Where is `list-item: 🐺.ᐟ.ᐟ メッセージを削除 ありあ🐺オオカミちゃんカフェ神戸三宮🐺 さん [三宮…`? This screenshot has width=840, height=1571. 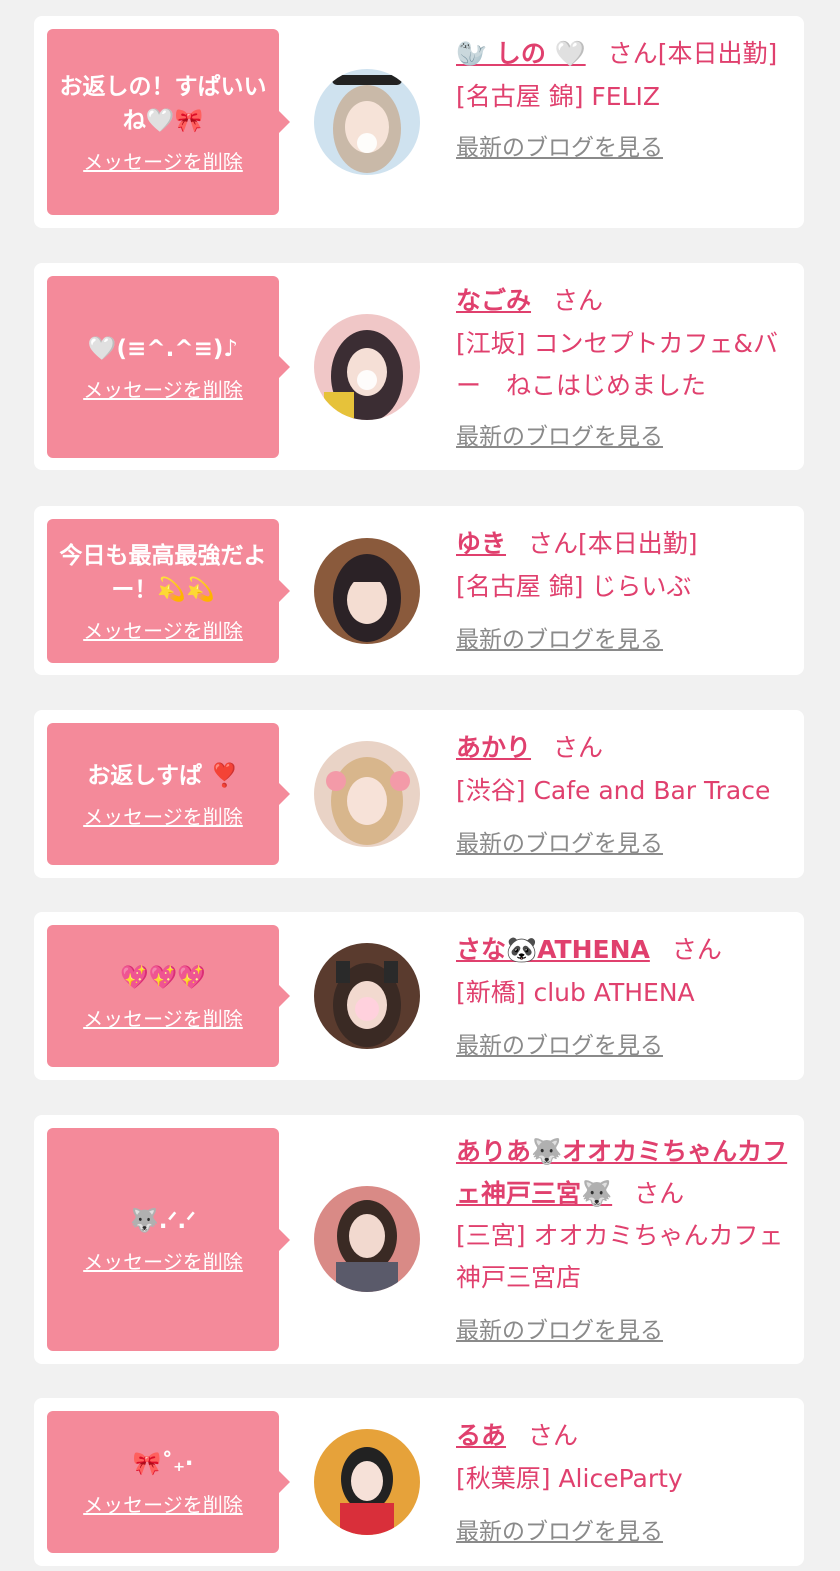
list-item: 🐺.ᐟ.ᐟ メッセージを削除 ありあ🐺オオカミちゃんカフェ神戸三宮🐺 さん [三宮… is located at coordinates (419, 1239).